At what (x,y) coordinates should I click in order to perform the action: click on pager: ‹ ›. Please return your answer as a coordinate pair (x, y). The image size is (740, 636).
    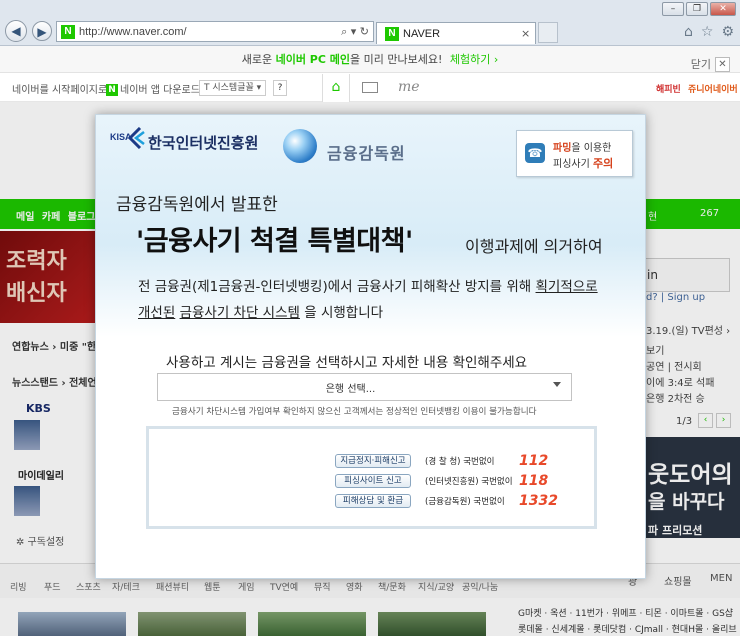
    Looking at the image, I should click on (714, 420).